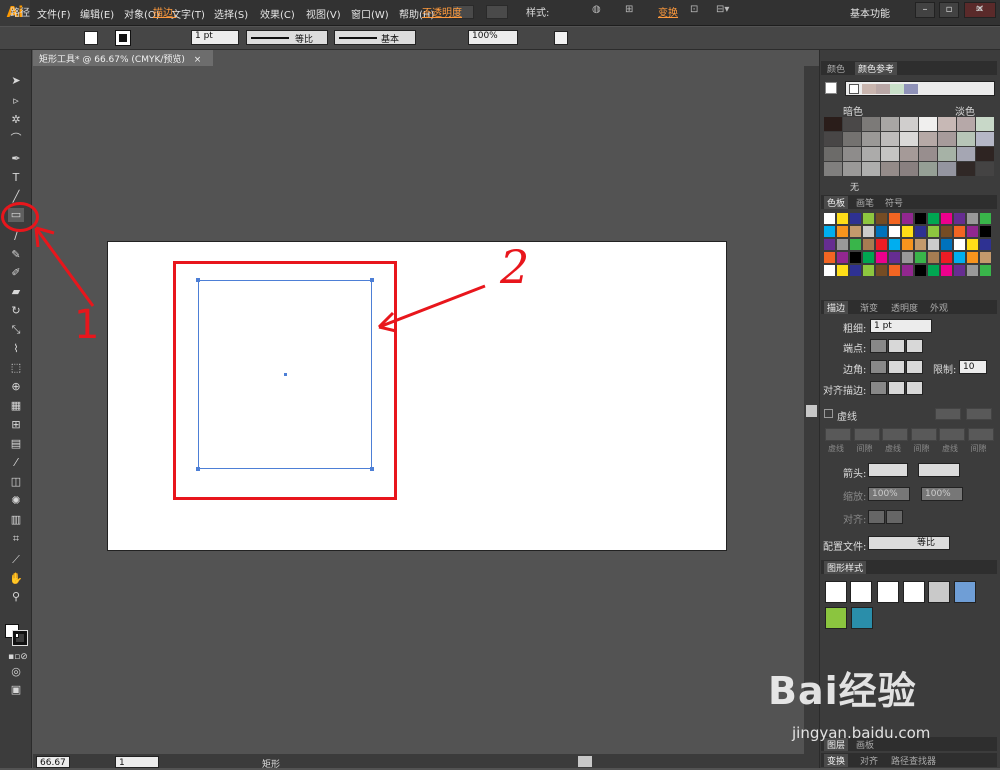 The width and height of the screenshot is (1000, 770). What do you see at coordinates (894, 517) in the screenshot?
I see `arrow-place-button` at bounding box center [894, 517].